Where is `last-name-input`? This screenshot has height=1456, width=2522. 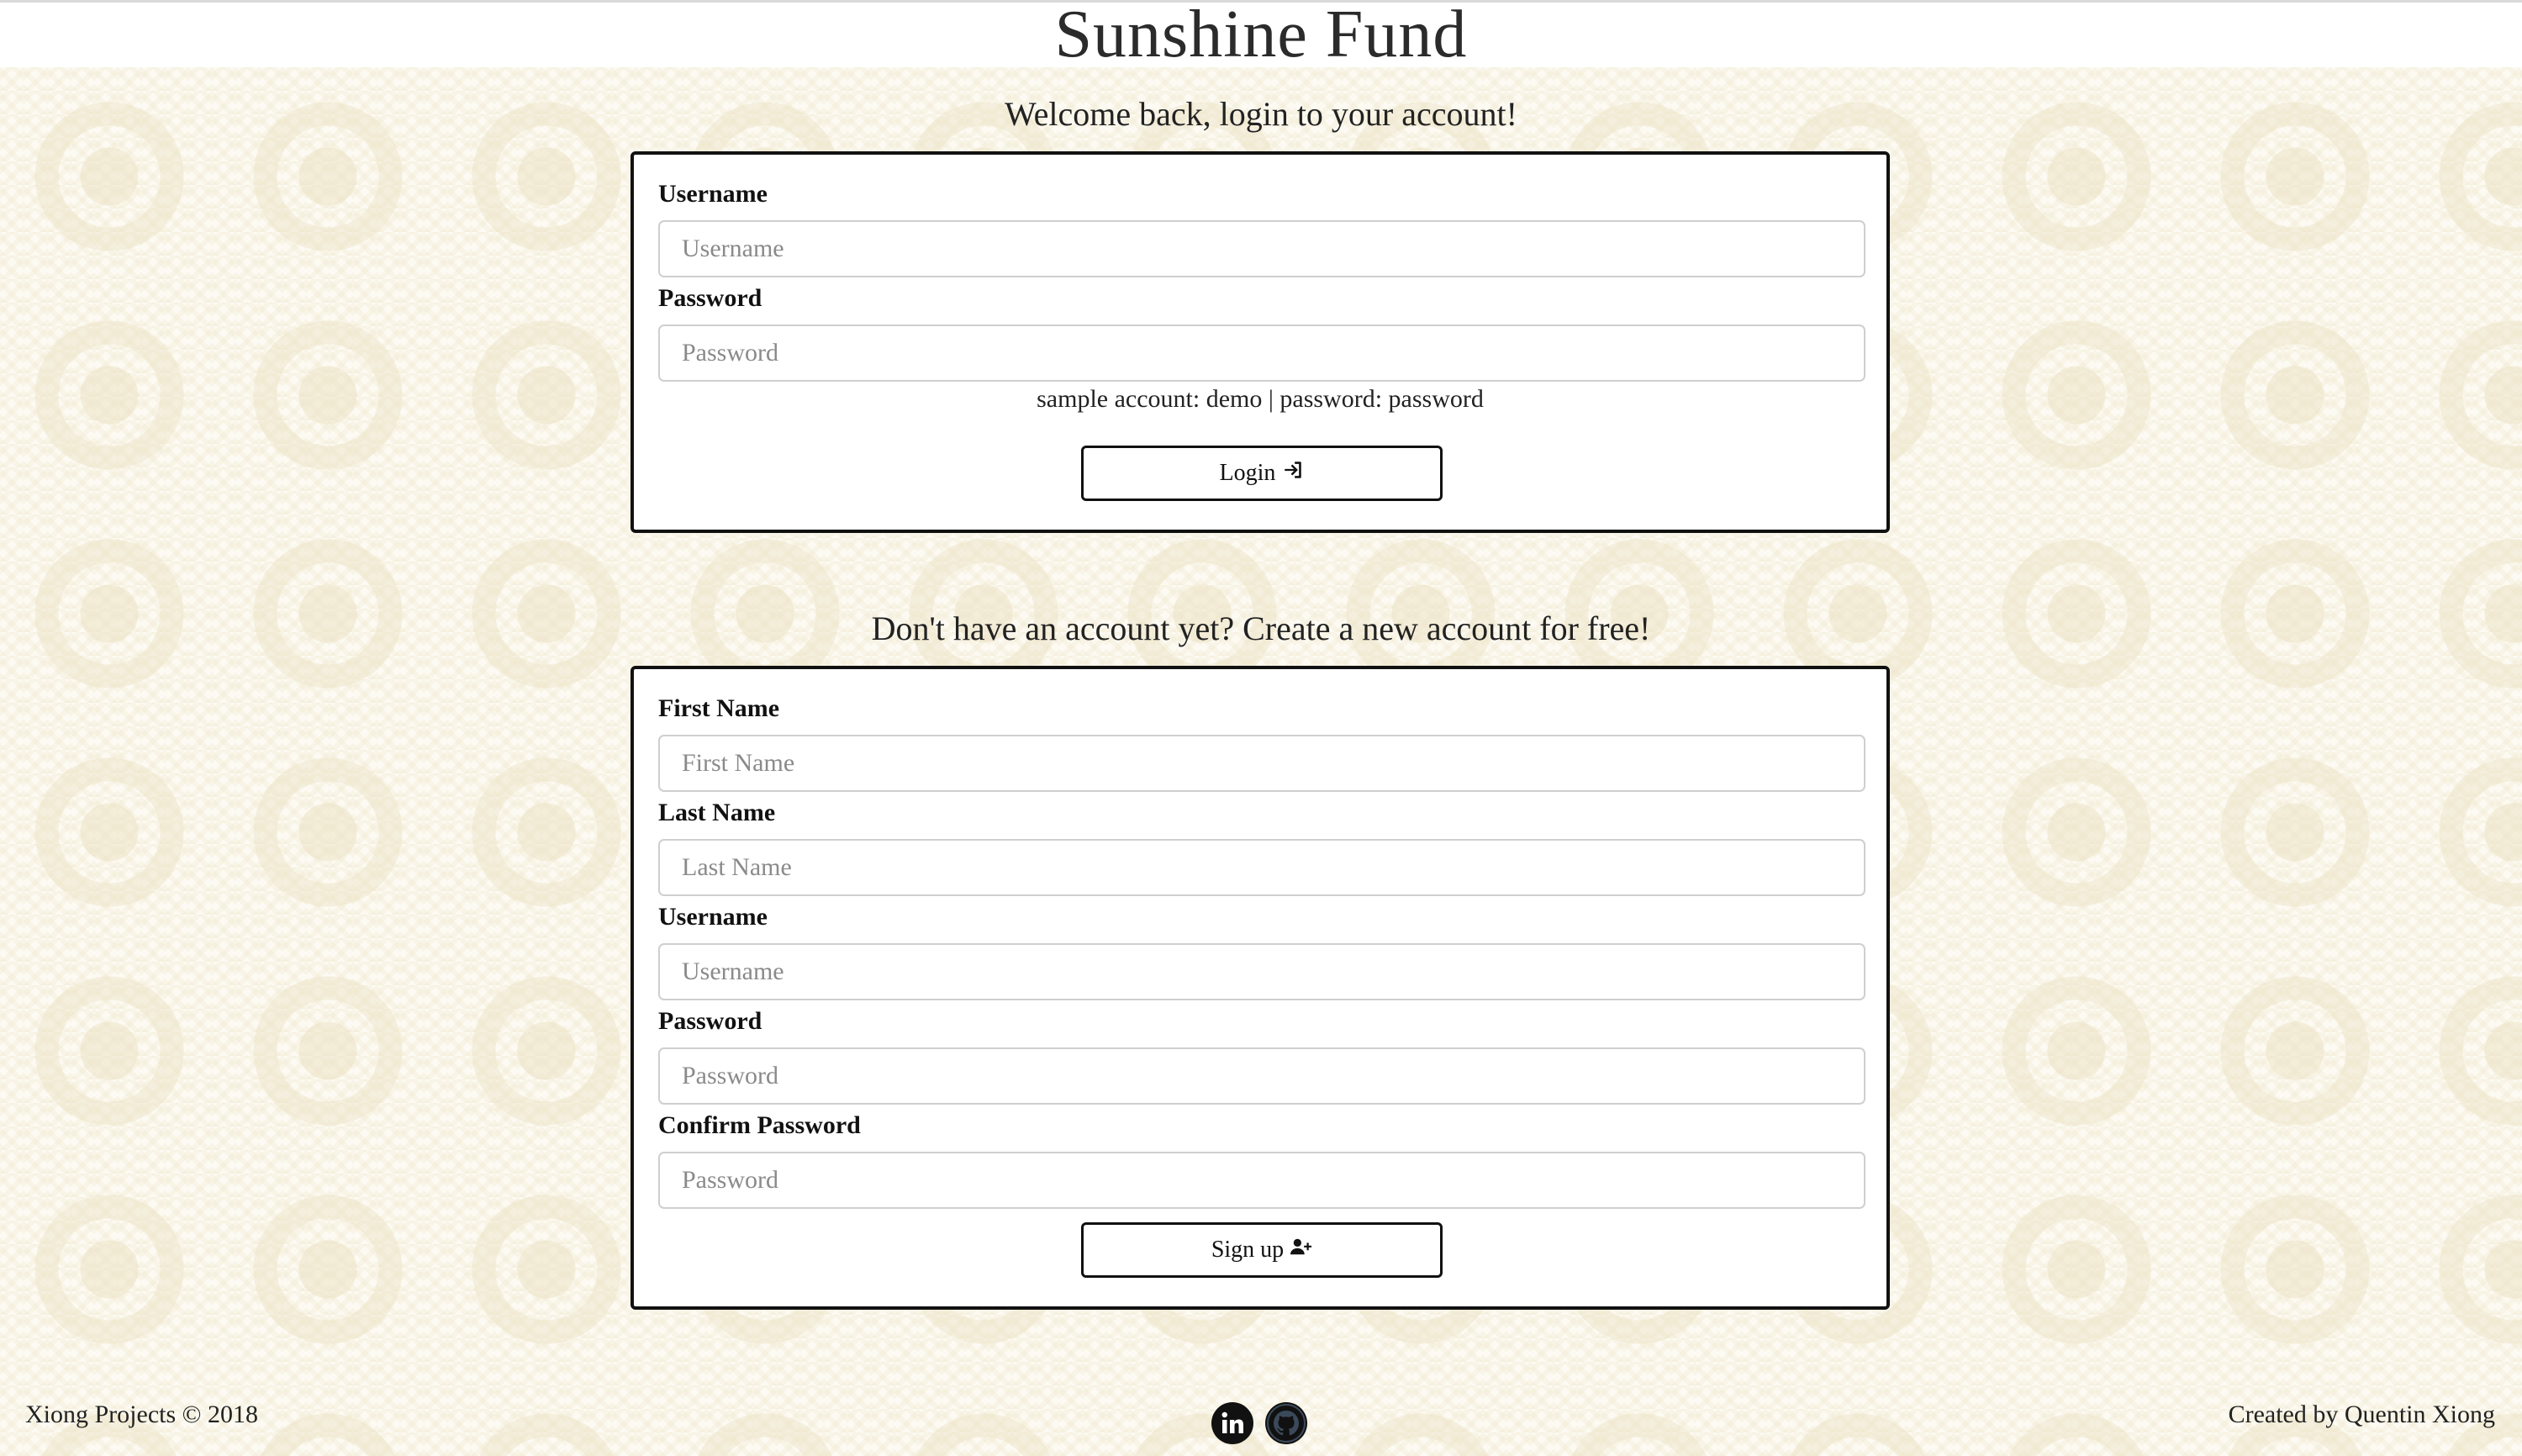 last-name-input is located at coordinates (1261, 867).